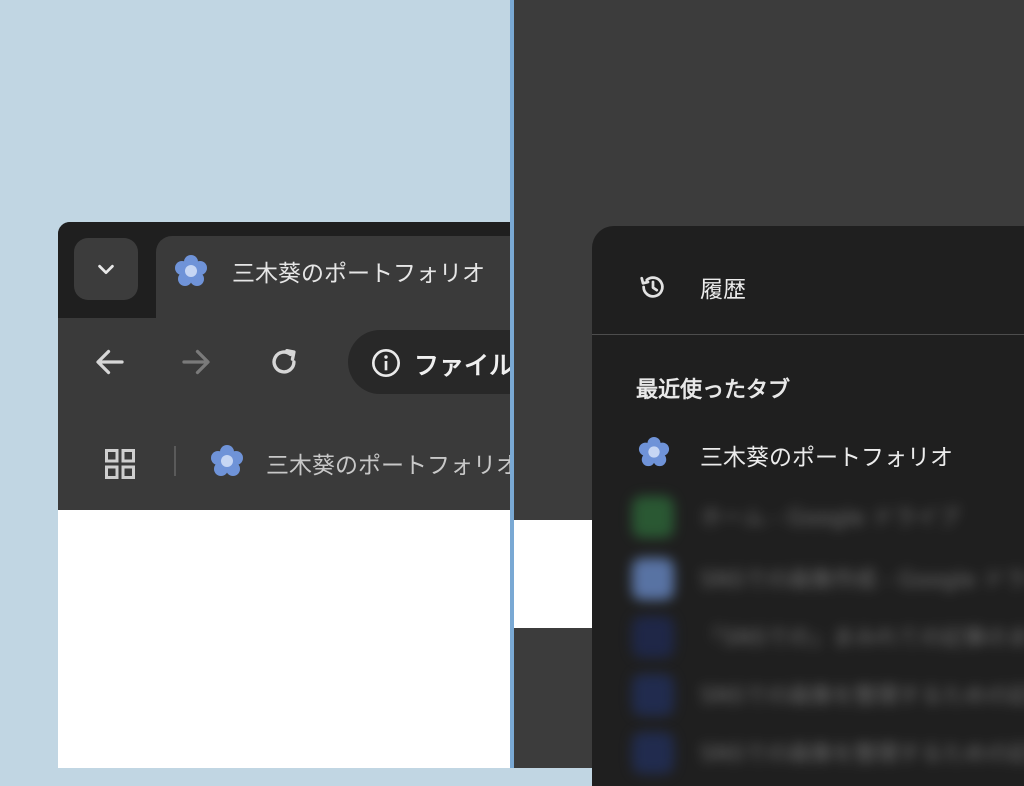  Describe the element at coordinates (462, 365) in the screenshot. I see `address-bar-text: ファイル` at that location.